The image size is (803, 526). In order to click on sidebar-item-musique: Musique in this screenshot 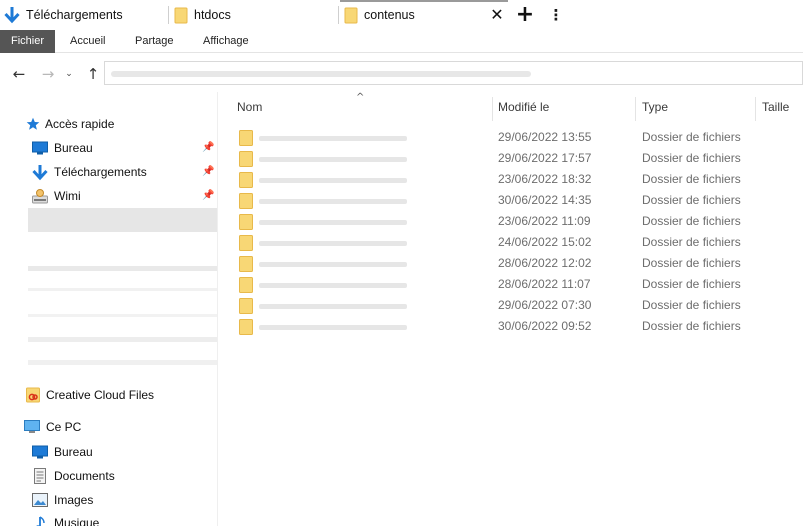, I will do `click(65, 519)`.